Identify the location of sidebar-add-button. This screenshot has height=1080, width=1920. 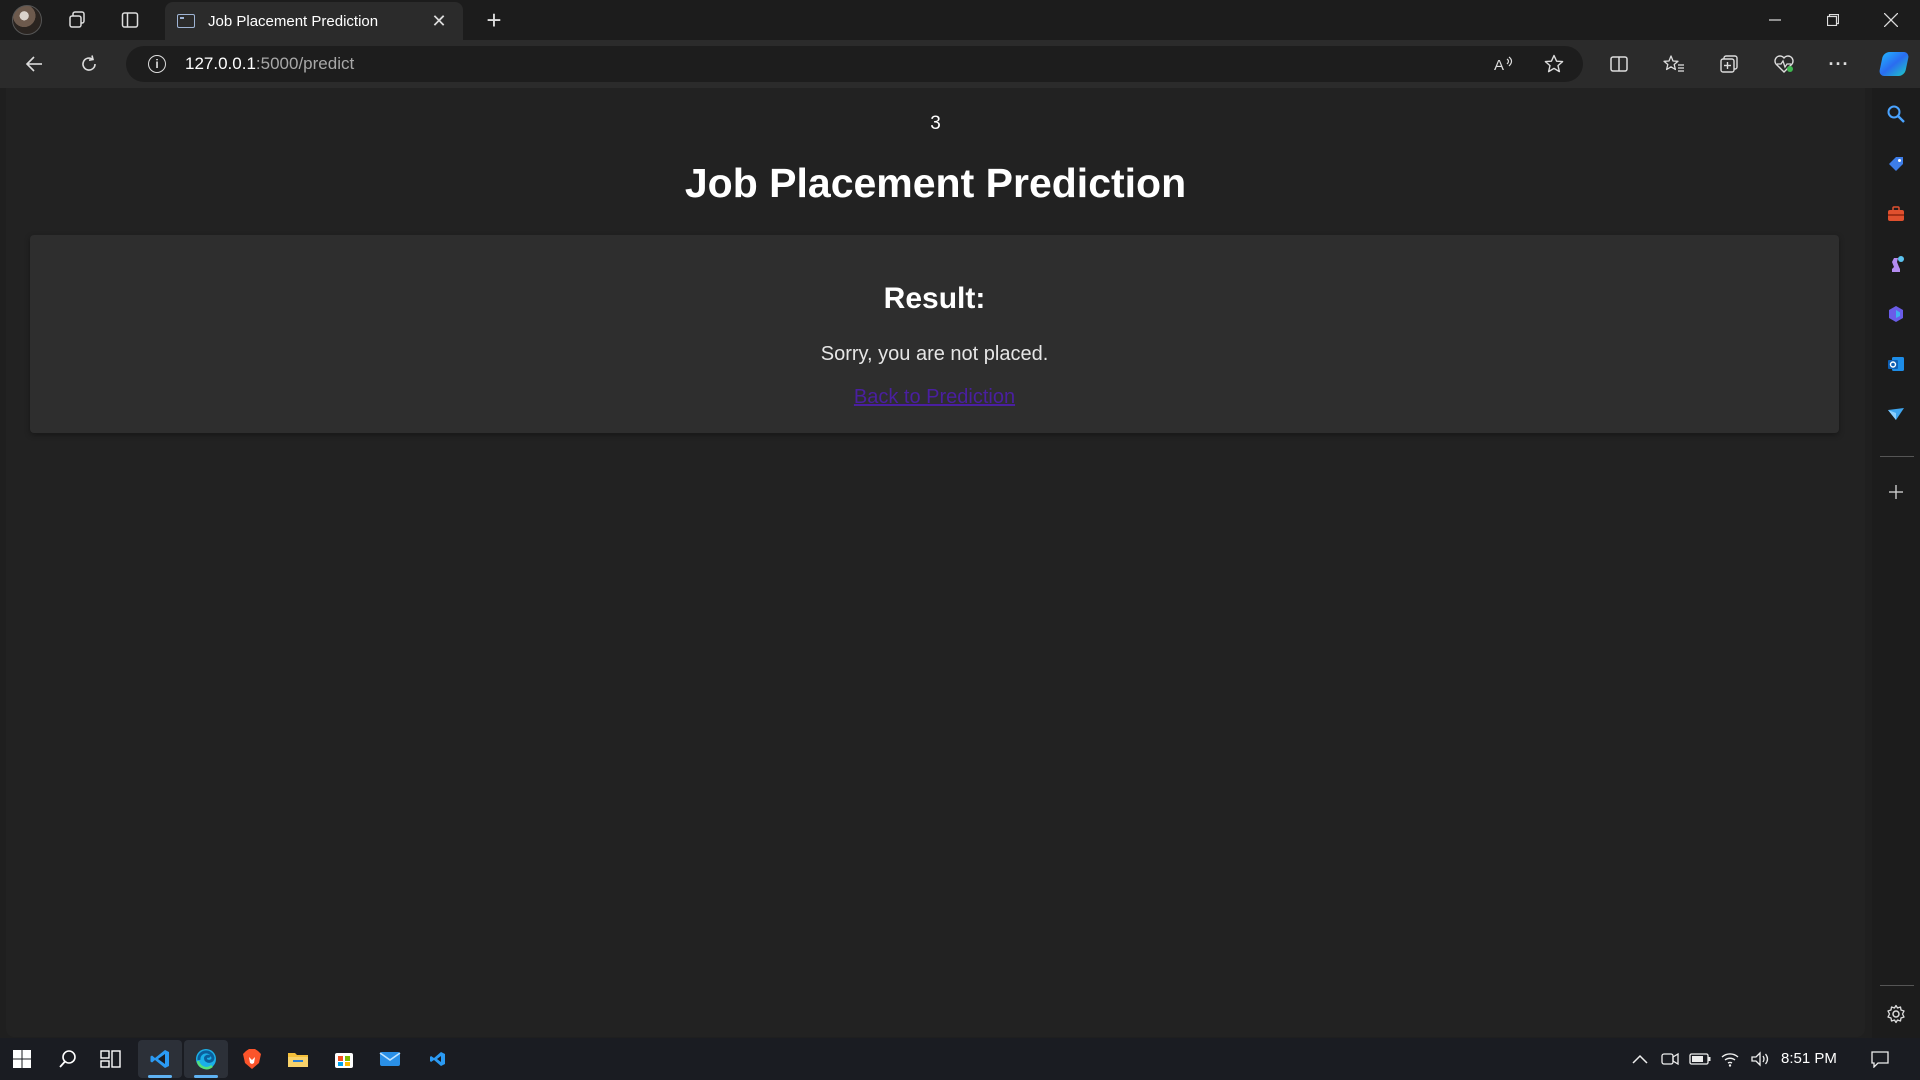
(1896, 492).